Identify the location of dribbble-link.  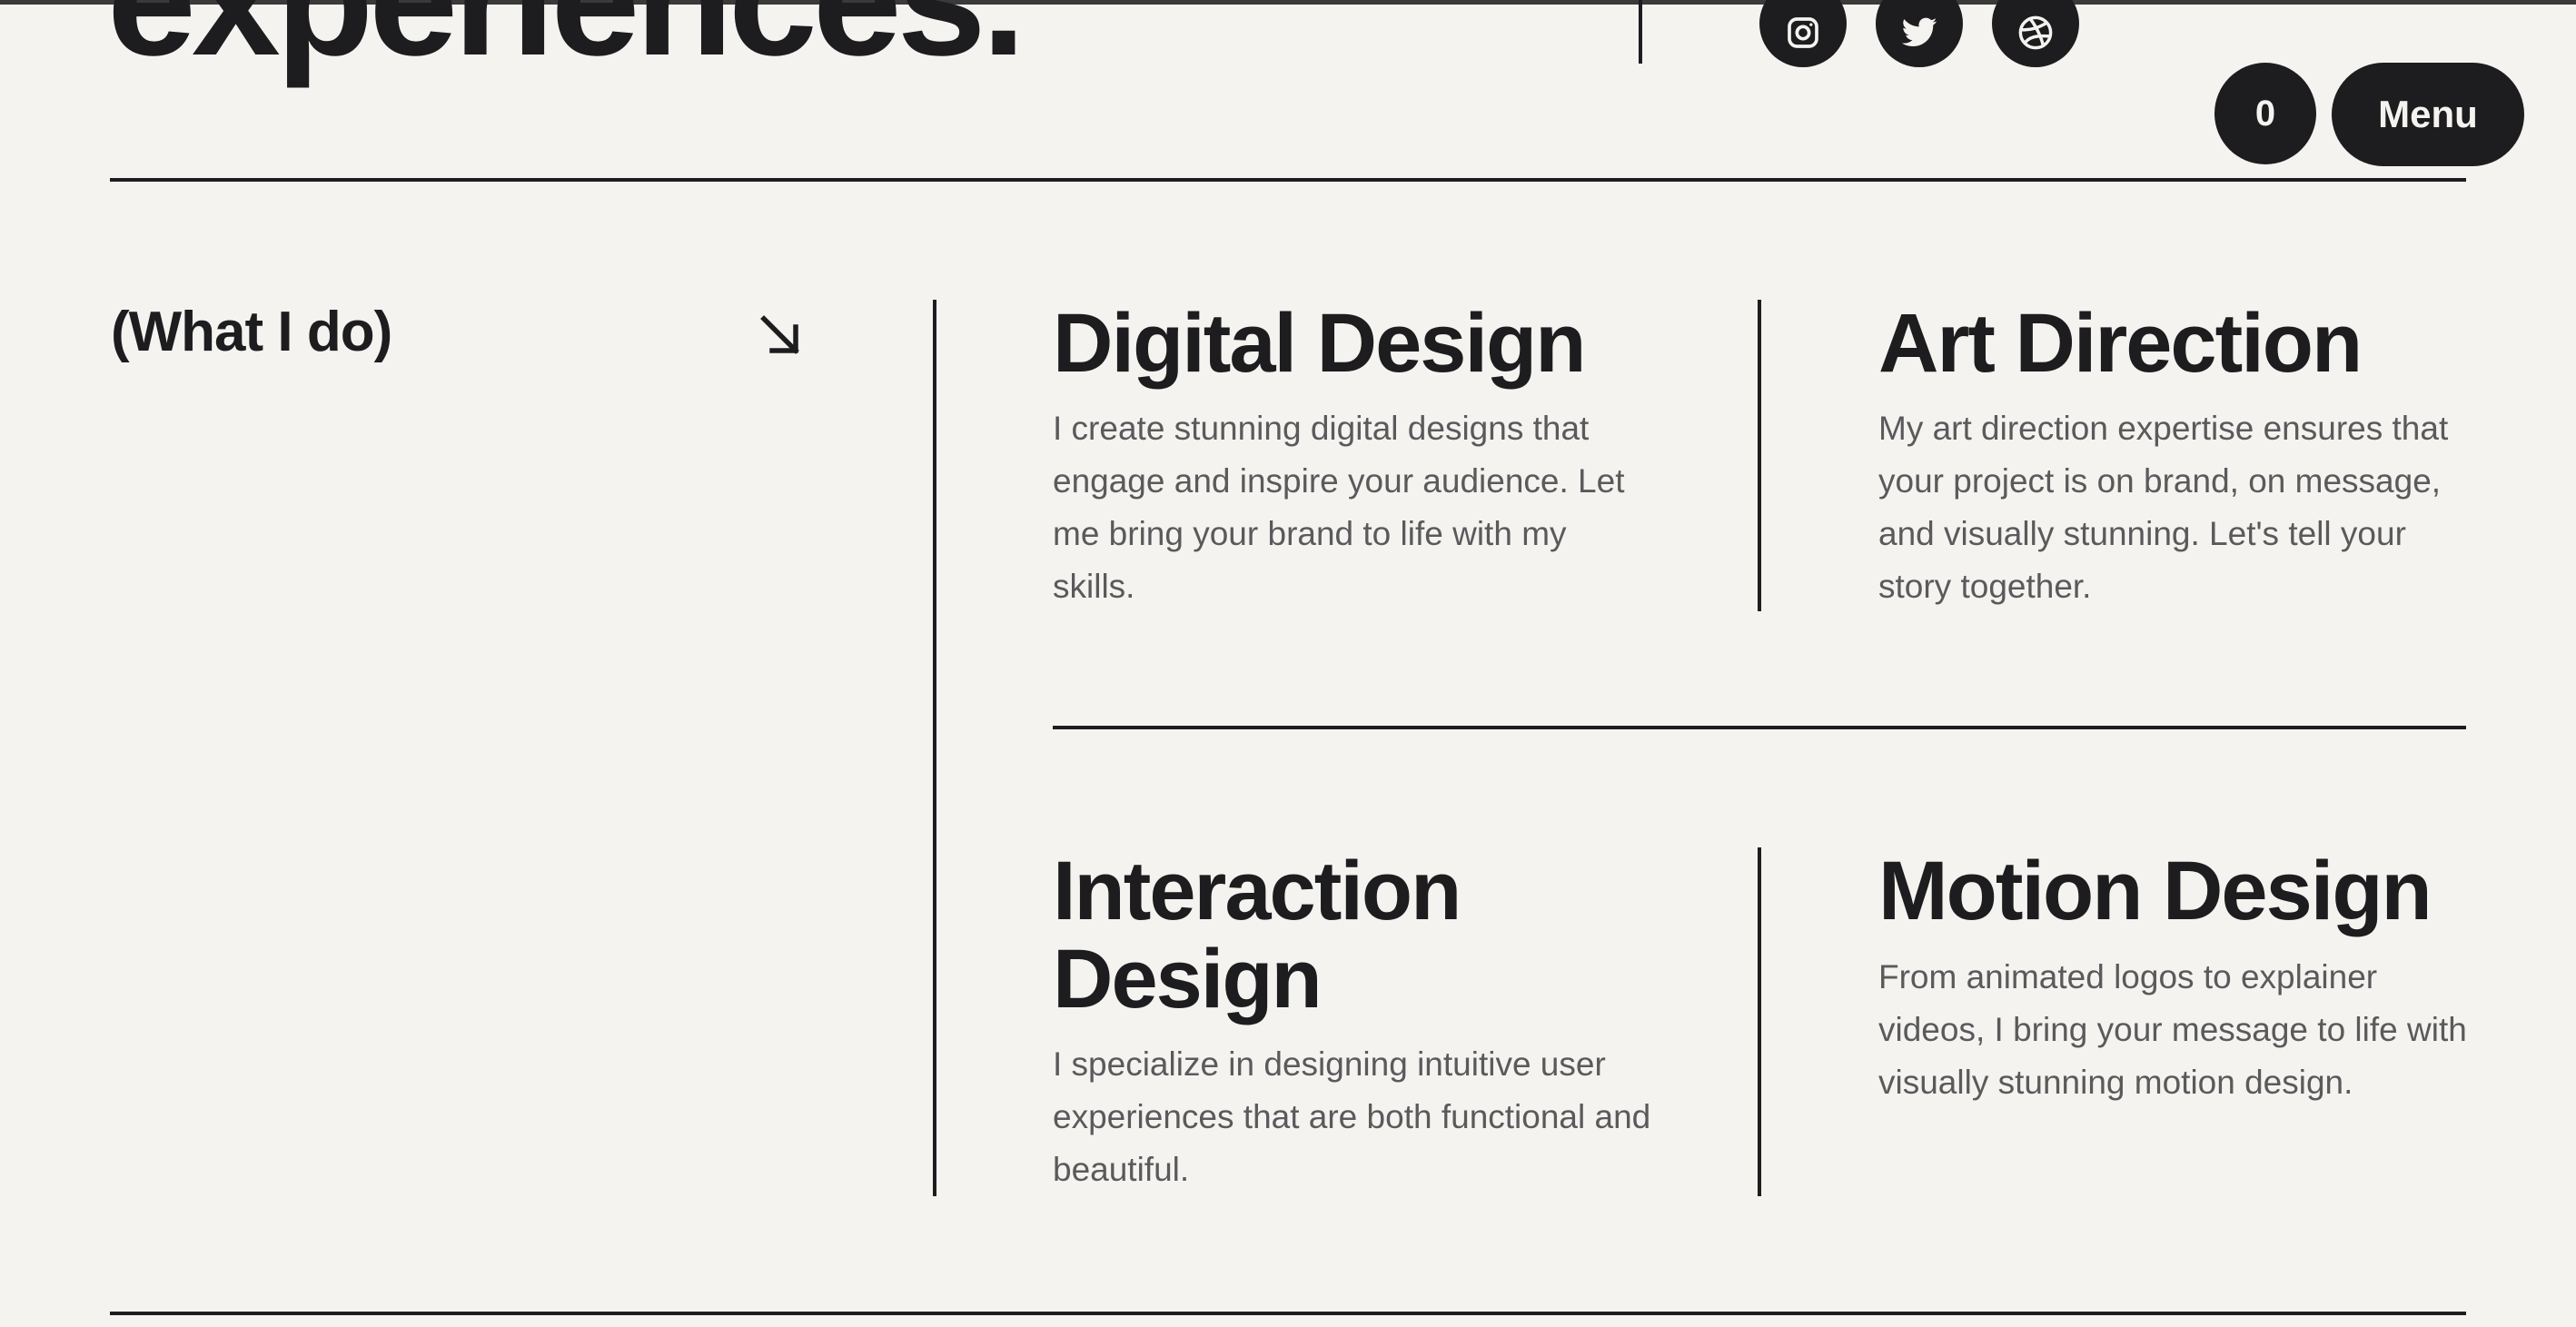
(2035, 33).